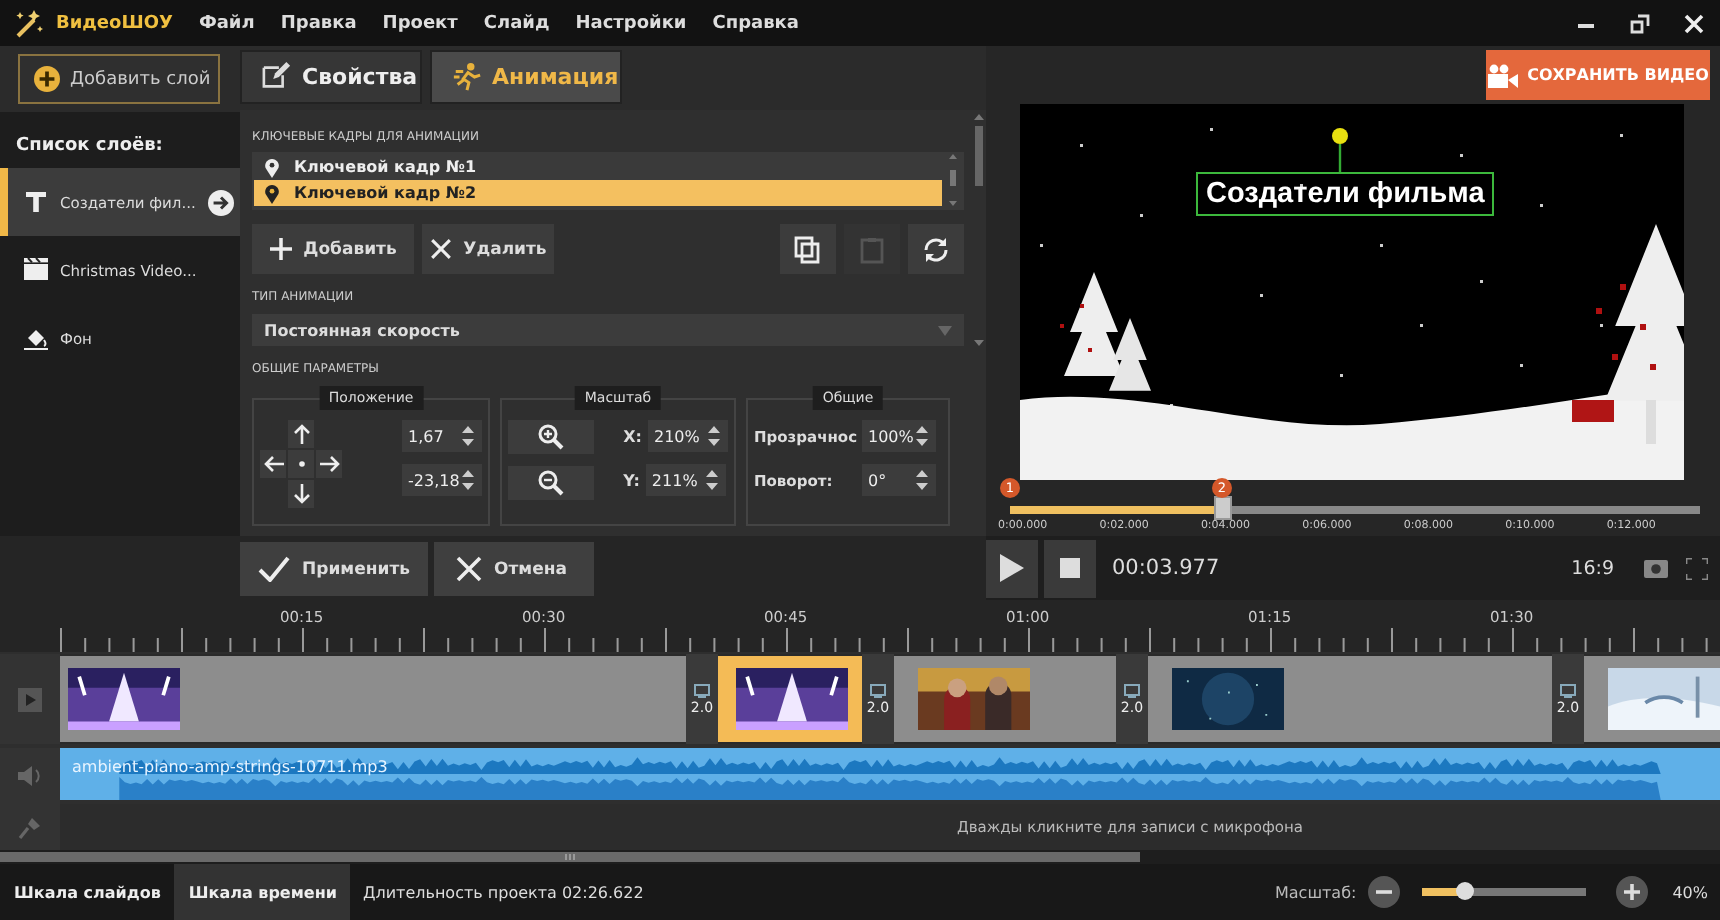  I want to click on selection-frame: Создатели фильма, so click(1345, 194).